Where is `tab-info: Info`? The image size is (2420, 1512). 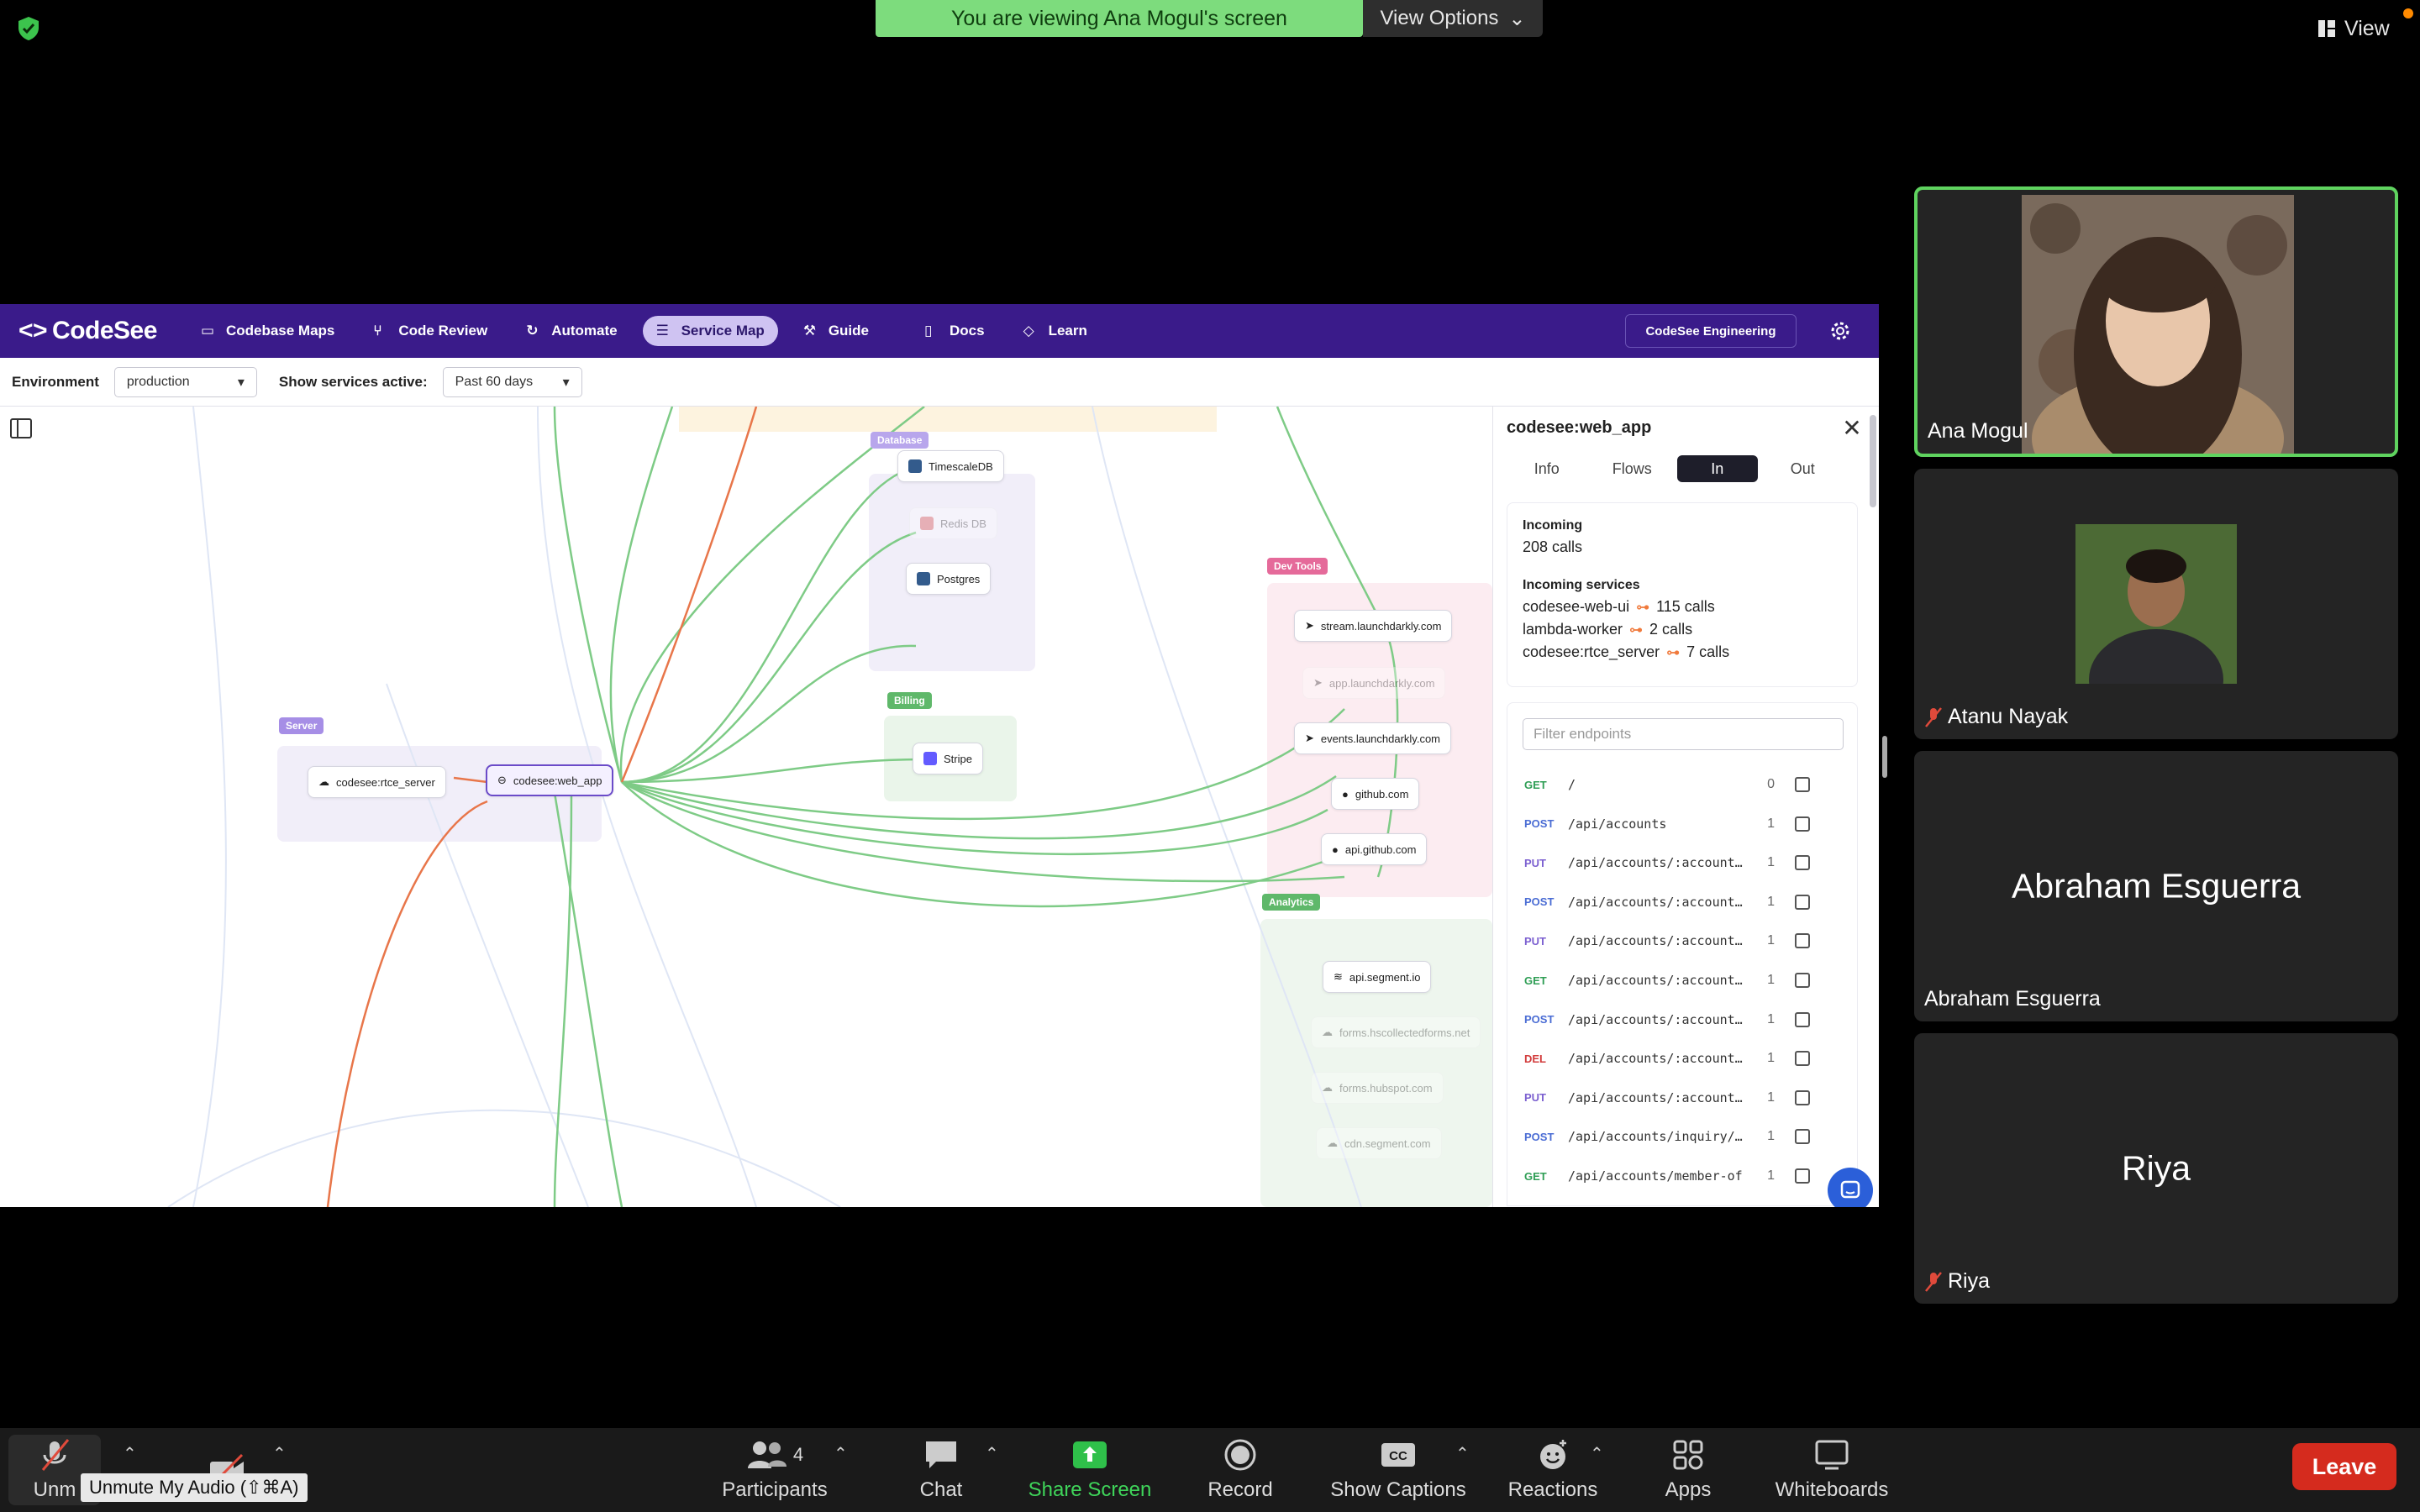
tab-info: Info is located at coordinates (1547, 468).